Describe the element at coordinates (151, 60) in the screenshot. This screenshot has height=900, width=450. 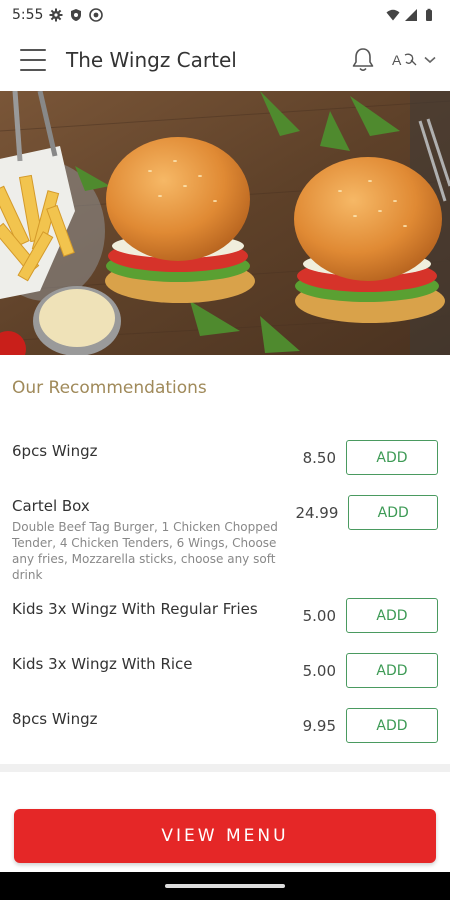
I see `app-title: The Wingz Cartel` at that location.